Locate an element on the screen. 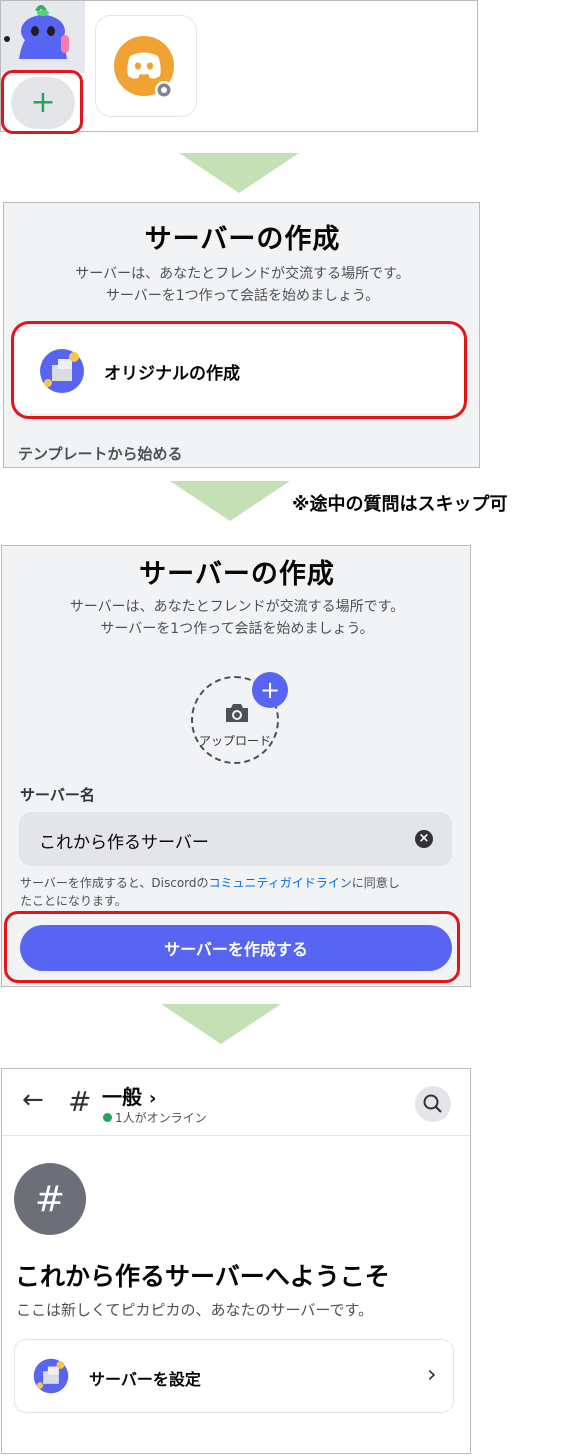 The width and height of the screenshot is (567, 1456). discord-app-tile is located at coordinates (146, 66).